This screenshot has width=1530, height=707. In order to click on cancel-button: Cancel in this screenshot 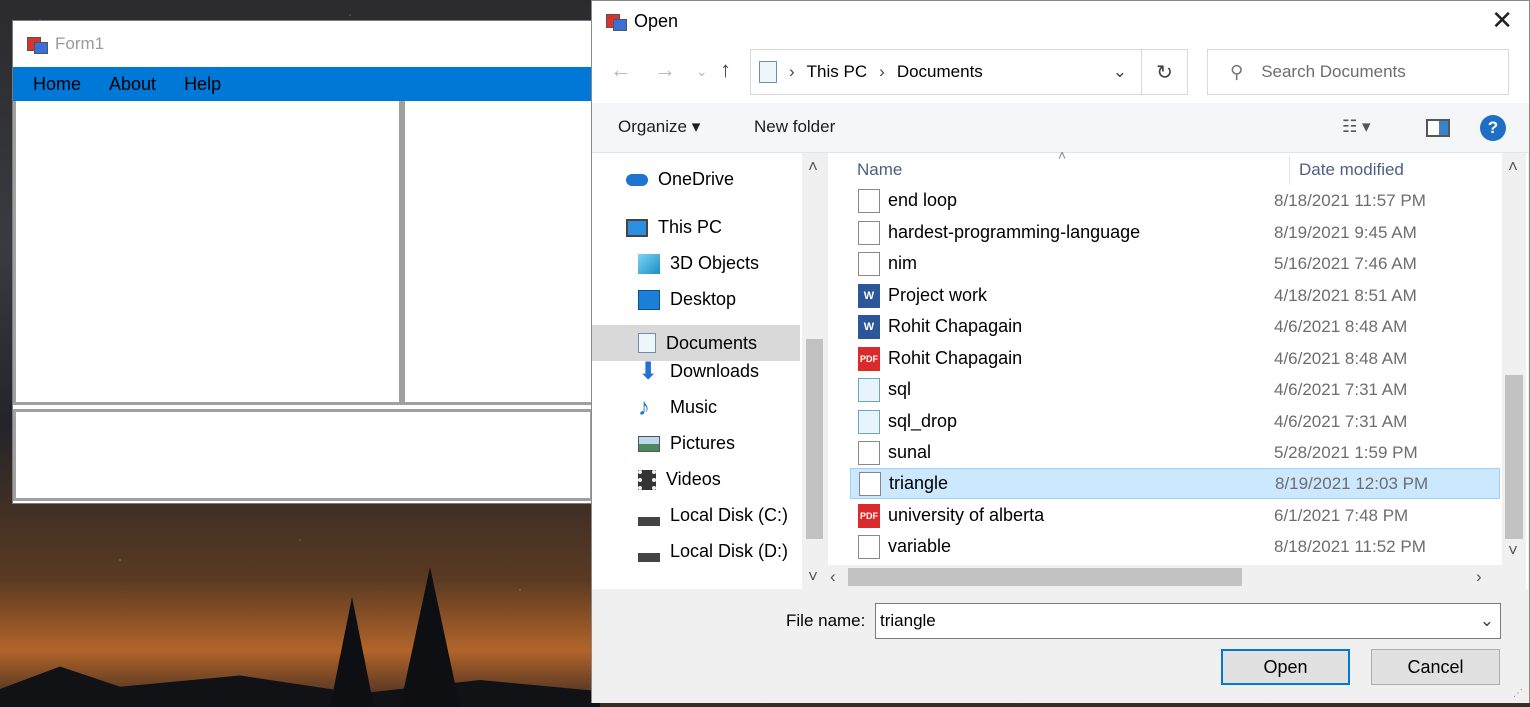, I will do `click(1435, 667)`.